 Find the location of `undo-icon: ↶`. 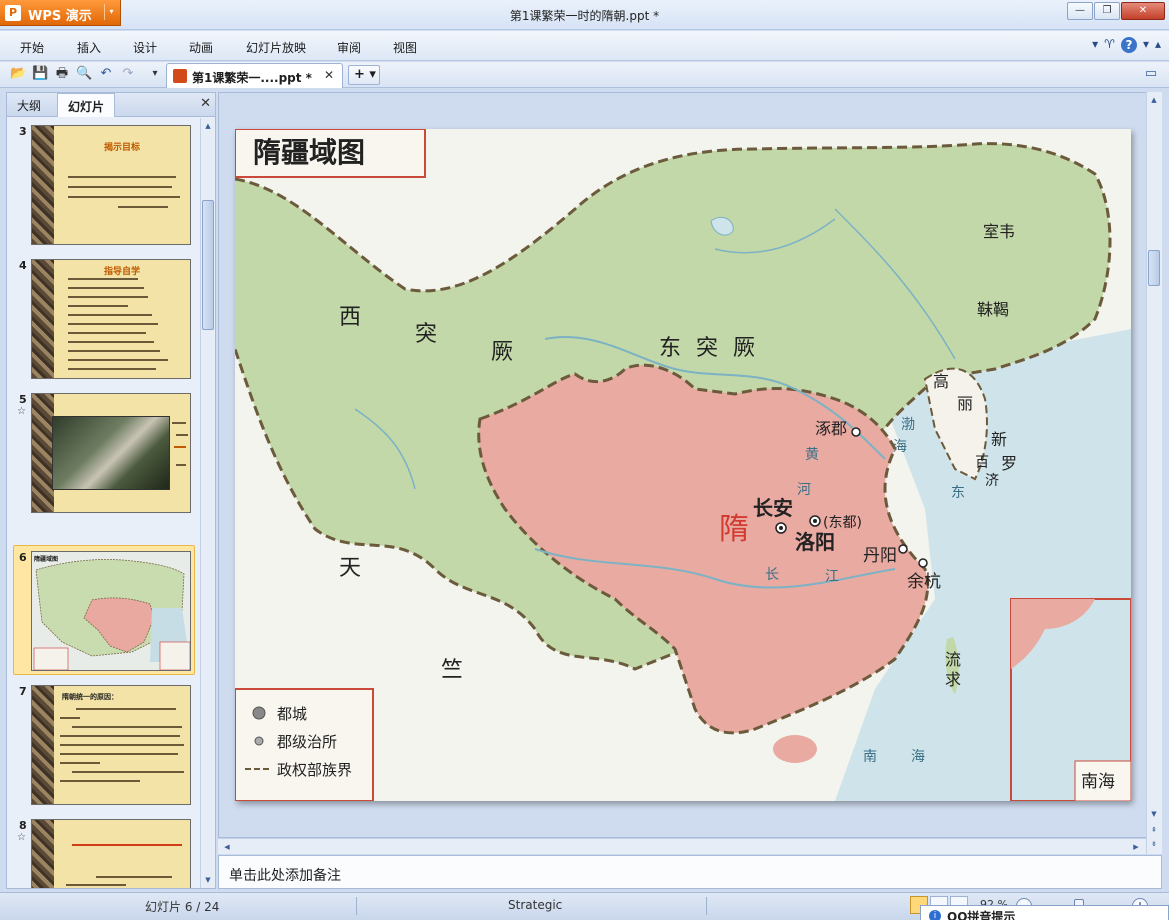

undo-icon: ↶ is located at coordinates (106, 74).